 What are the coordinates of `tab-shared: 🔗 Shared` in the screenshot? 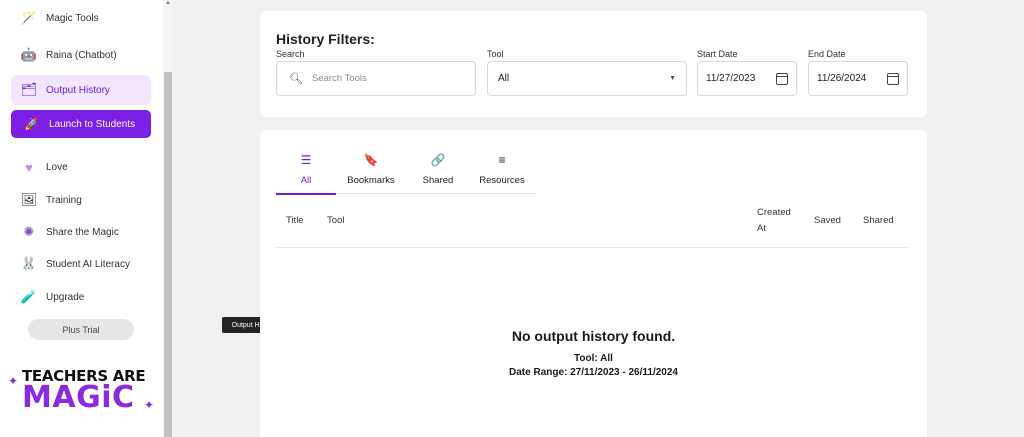 It's located at (438, 173).